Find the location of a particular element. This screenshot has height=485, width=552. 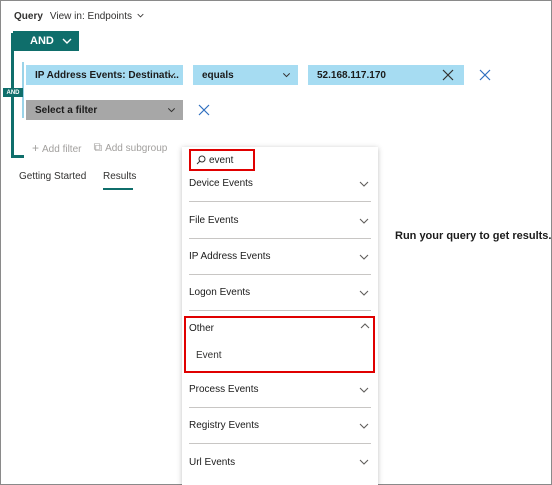

filter-operator-dropdown: equals is located at coordinates (245, 75).